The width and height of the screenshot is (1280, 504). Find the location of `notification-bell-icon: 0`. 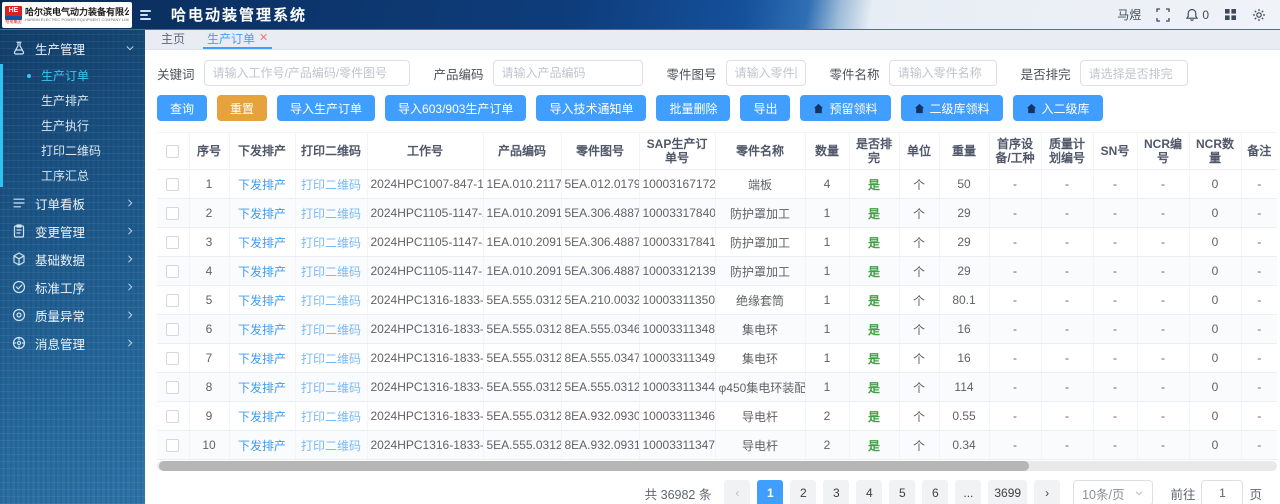

notification-bell-icon: 0 is located at coordinates (1197, 15).